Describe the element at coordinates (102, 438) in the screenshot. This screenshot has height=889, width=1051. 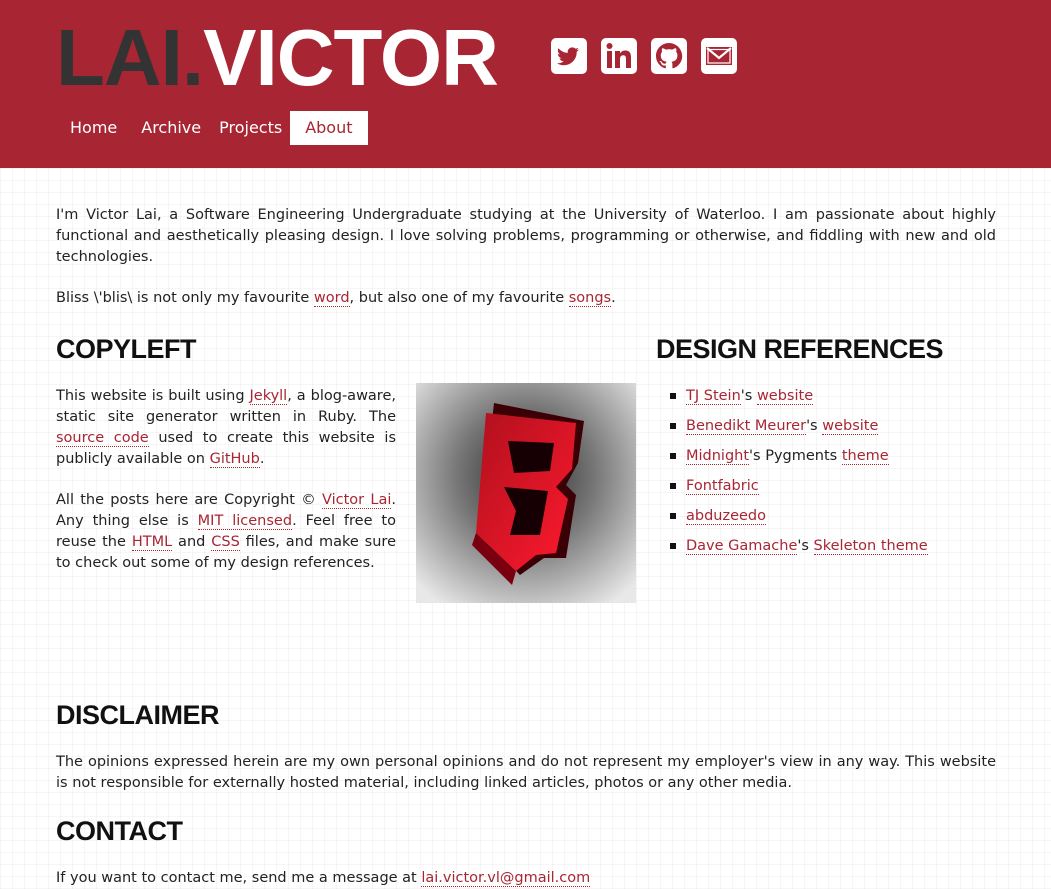
I see `source-code-link: source code` at that location.